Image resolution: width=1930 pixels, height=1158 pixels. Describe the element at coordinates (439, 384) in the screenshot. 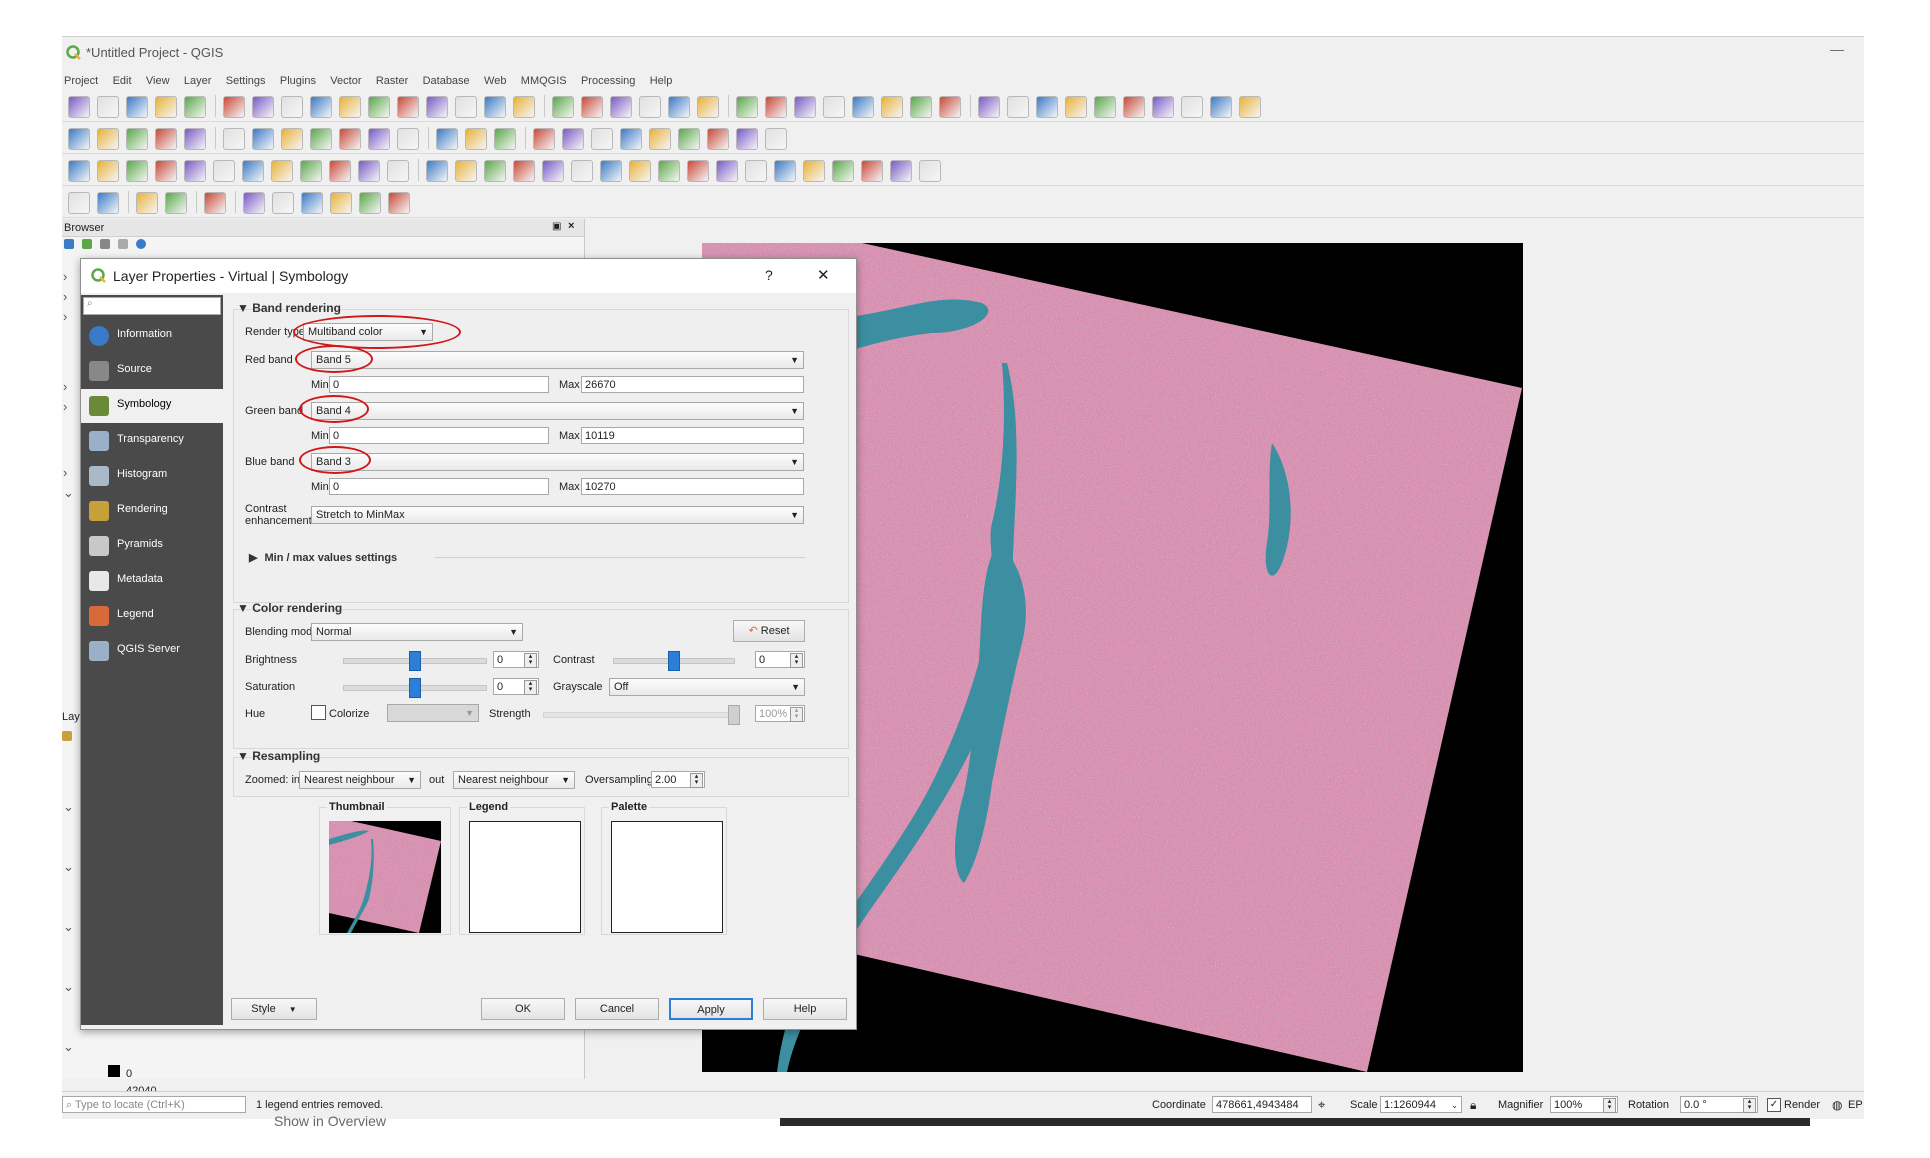

I see `red-min-input: 0` at that location.